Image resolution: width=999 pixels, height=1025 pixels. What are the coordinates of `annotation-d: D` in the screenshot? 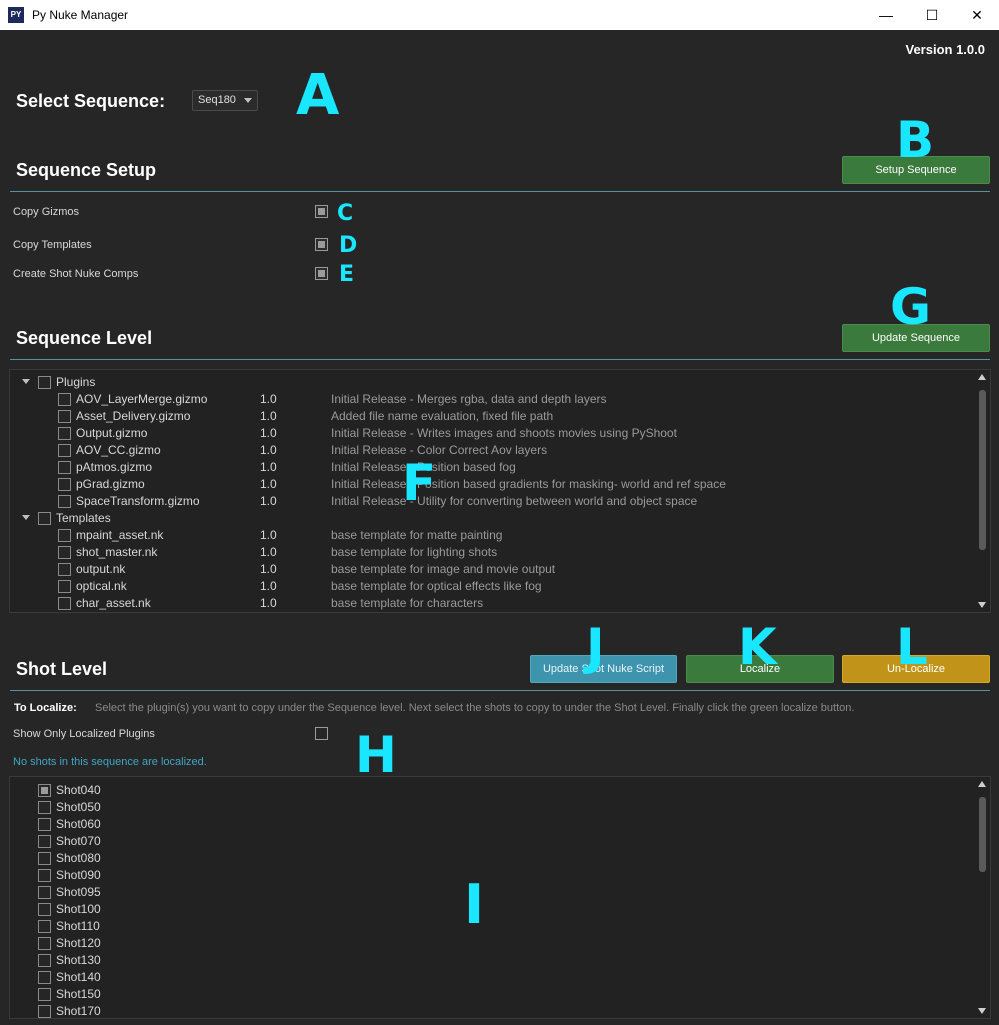 It's located at (348, 245).